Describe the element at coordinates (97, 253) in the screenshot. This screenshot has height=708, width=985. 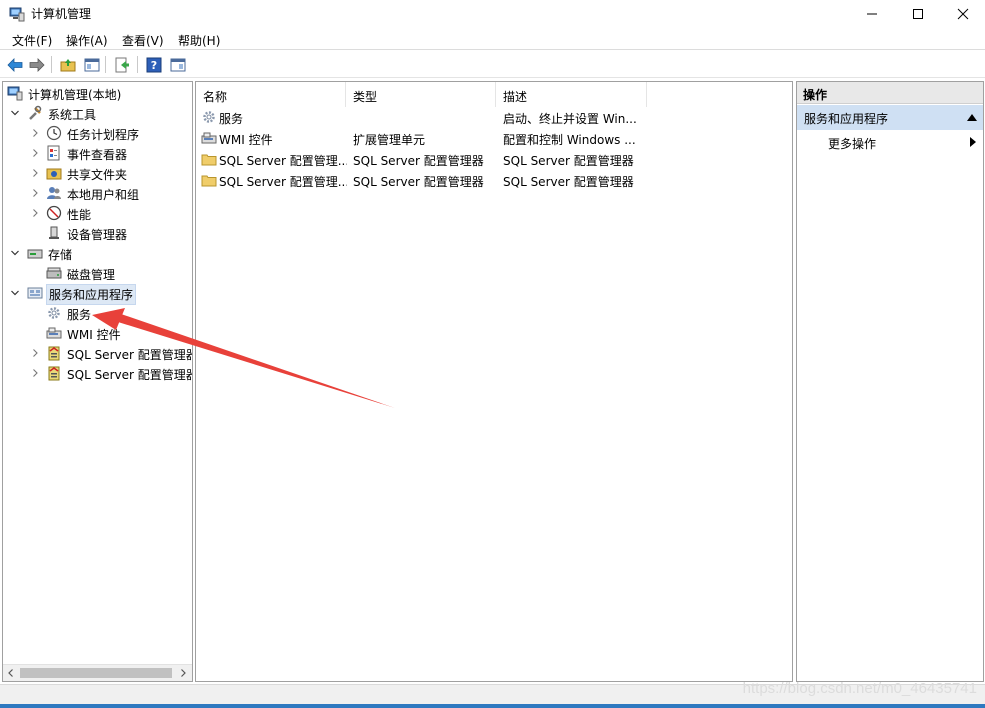
I see `tree-item-storage: 存储` at that location.